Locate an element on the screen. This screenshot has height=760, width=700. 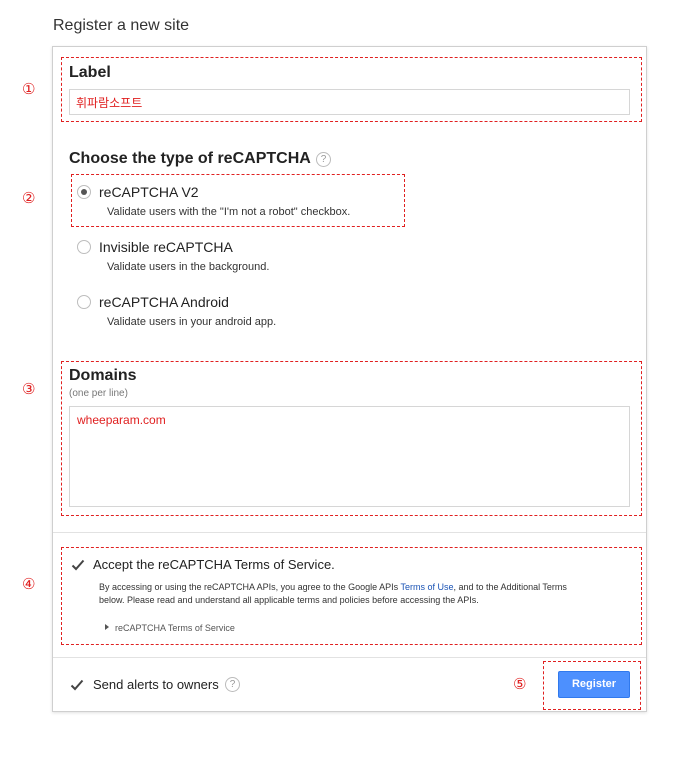
accept-tos-checkbox is located at coordinates (78, 565).